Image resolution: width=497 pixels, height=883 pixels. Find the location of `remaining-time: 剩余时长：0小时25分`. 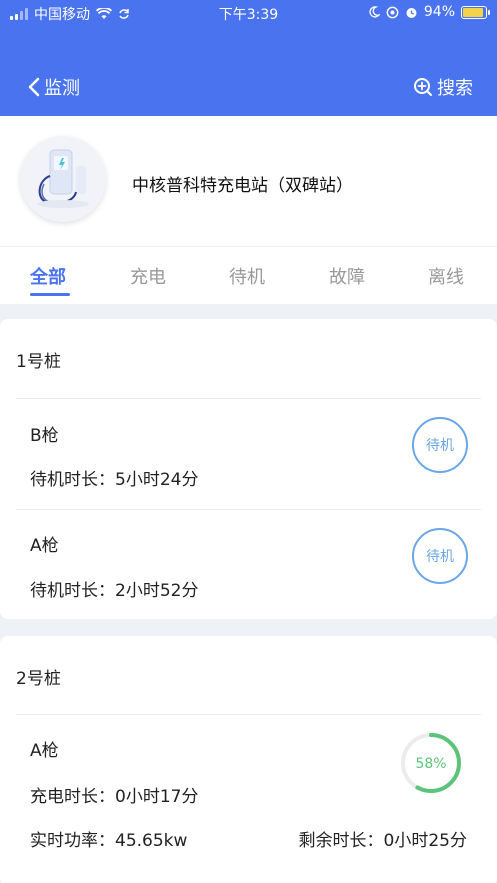

remaining-time: 剩余时长：0小时25分 is located at coordinates (382, 841).